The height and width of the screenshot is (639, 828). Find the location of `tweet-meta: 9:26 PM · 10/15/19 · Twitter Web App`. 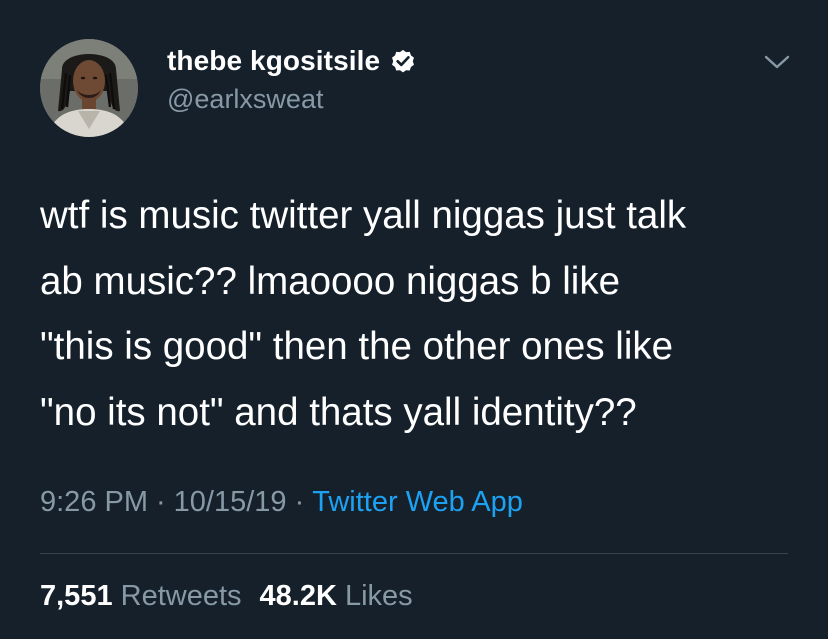

tweet-meta: 9:26 PM · 10/15/19 · Twitter Web App is located at coordinates (281, 502).